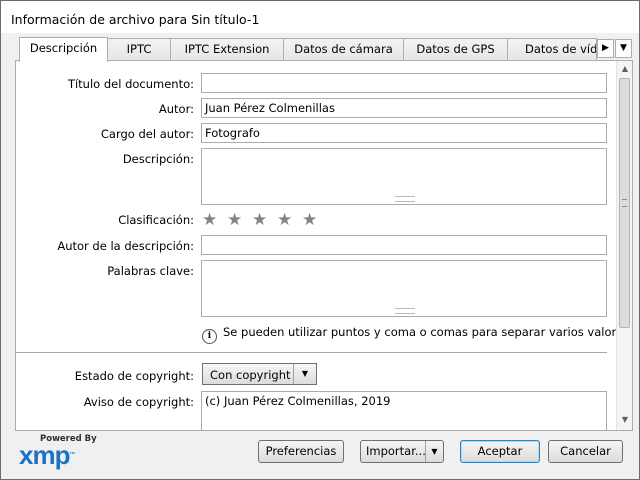 The width and height of the screenshot is (640, 480). Describe the element at coordinates (130, 84) in the screenshot. I see `doc-title-label: Título del documento:` at that location.